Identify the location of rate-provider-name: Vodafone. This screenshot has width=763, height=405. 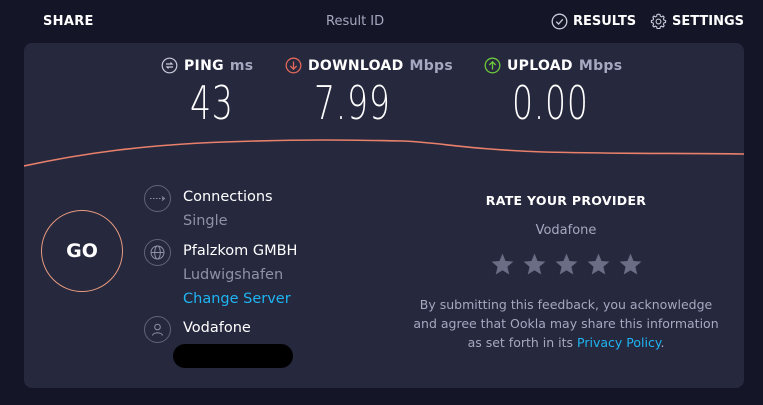
(566, 230).